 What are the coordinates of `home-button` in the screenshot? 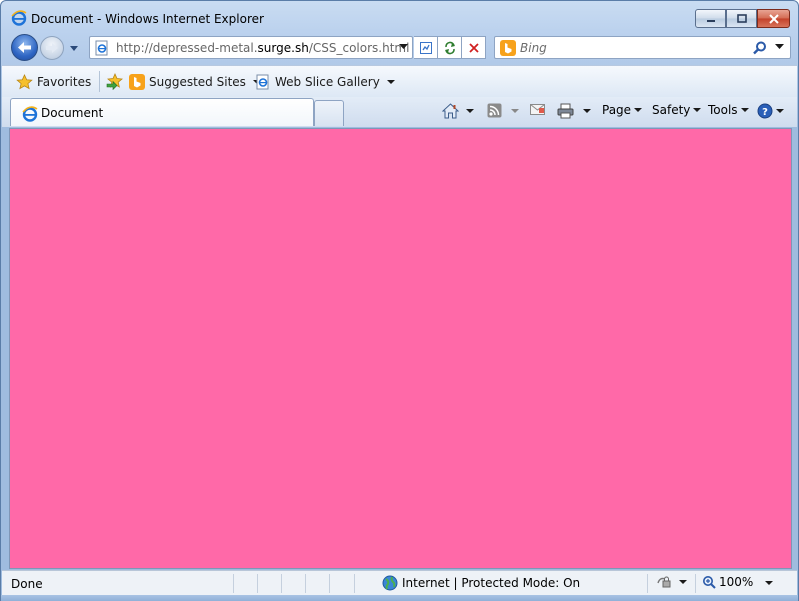 It's located at (458, 111).